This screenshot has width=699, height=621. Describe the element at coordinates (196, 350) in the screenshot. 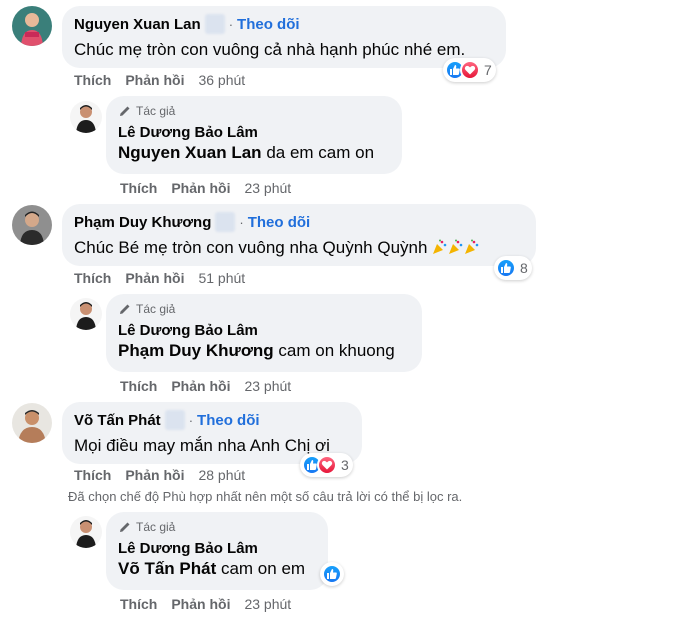

I see `mention: Phạm Duy Khương` at that location.